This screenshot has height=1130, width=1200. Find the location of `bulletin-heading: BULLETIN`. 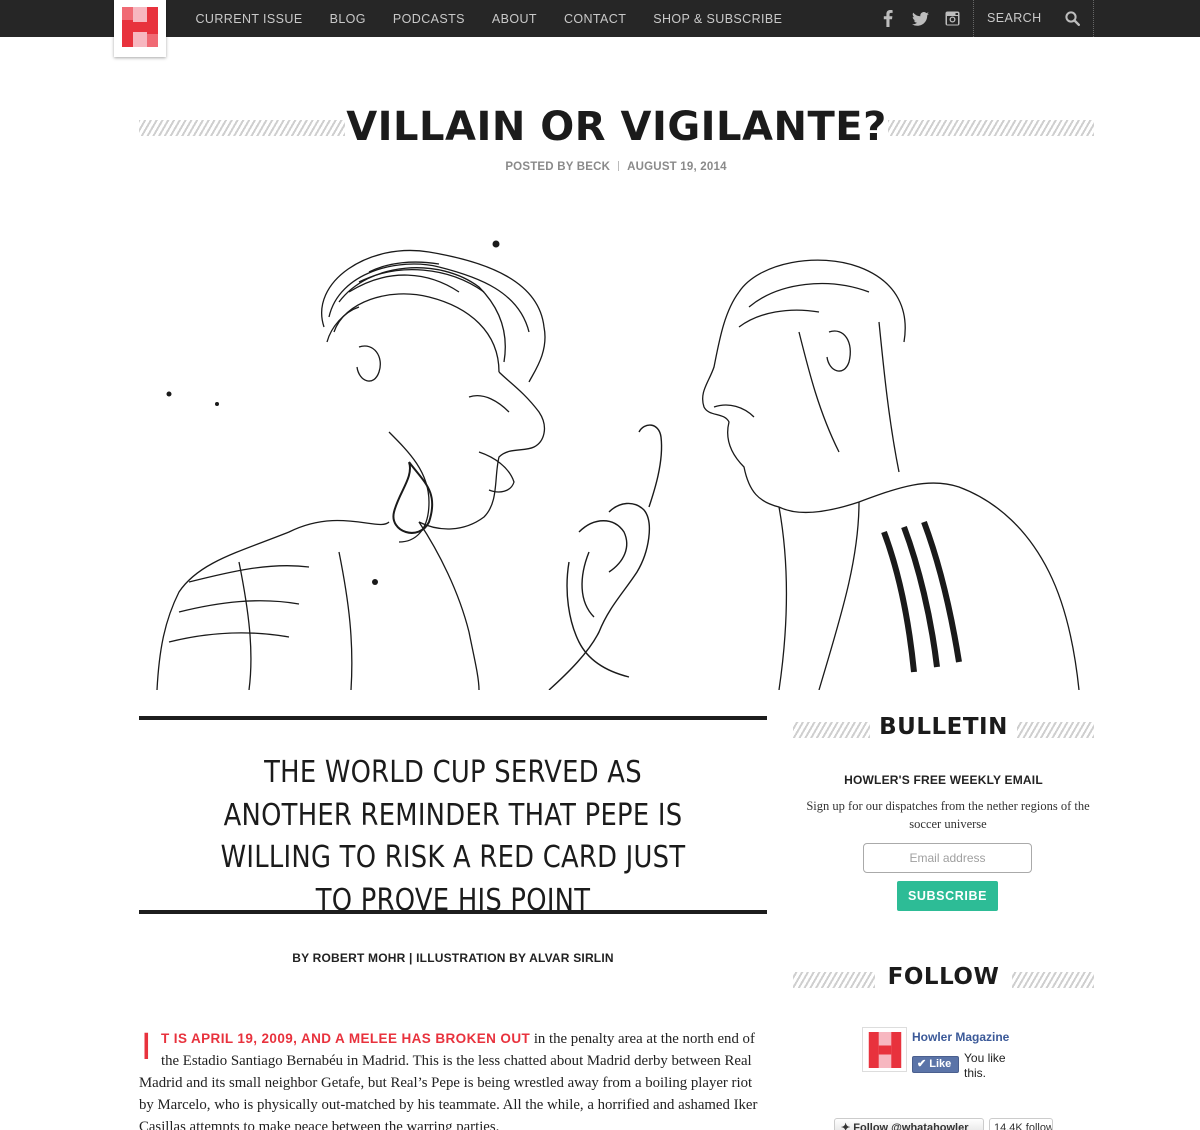

bulletin-heading: BULLETIN is located at coordinates (943, 727).